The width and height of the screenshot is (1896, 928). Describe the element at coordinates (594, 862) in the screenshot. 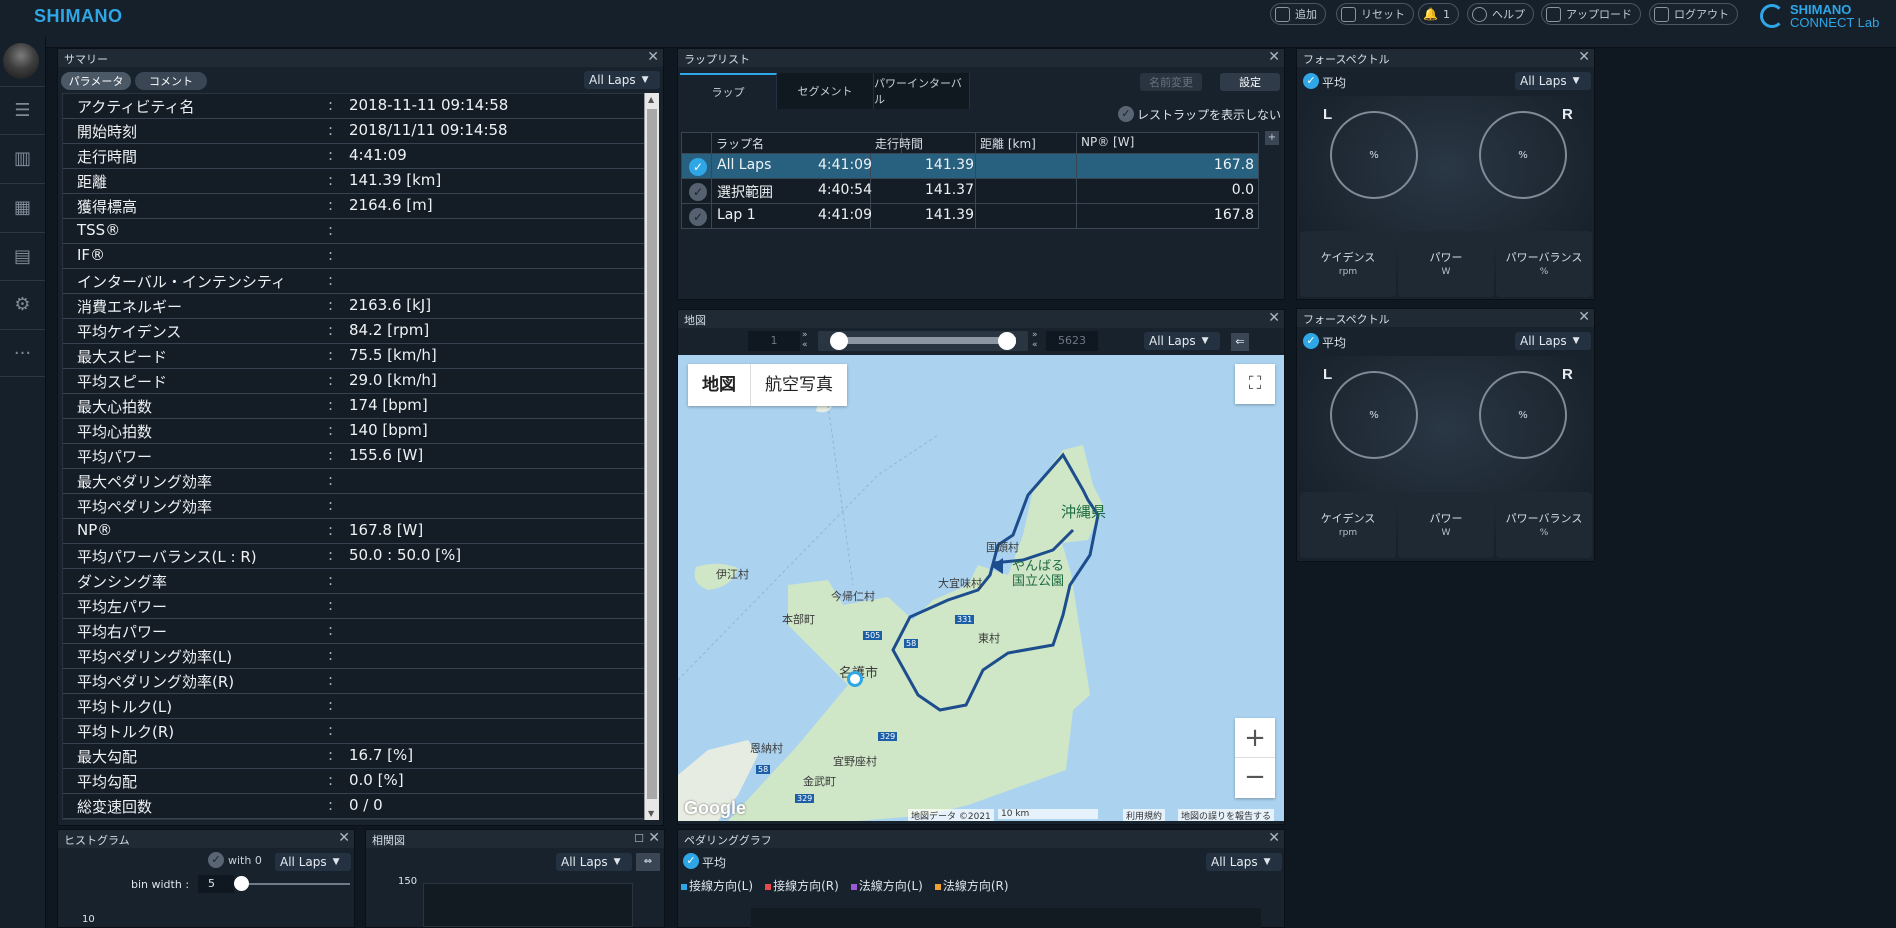

I see `correlation-laps-select: All Laps ▼` at that location.